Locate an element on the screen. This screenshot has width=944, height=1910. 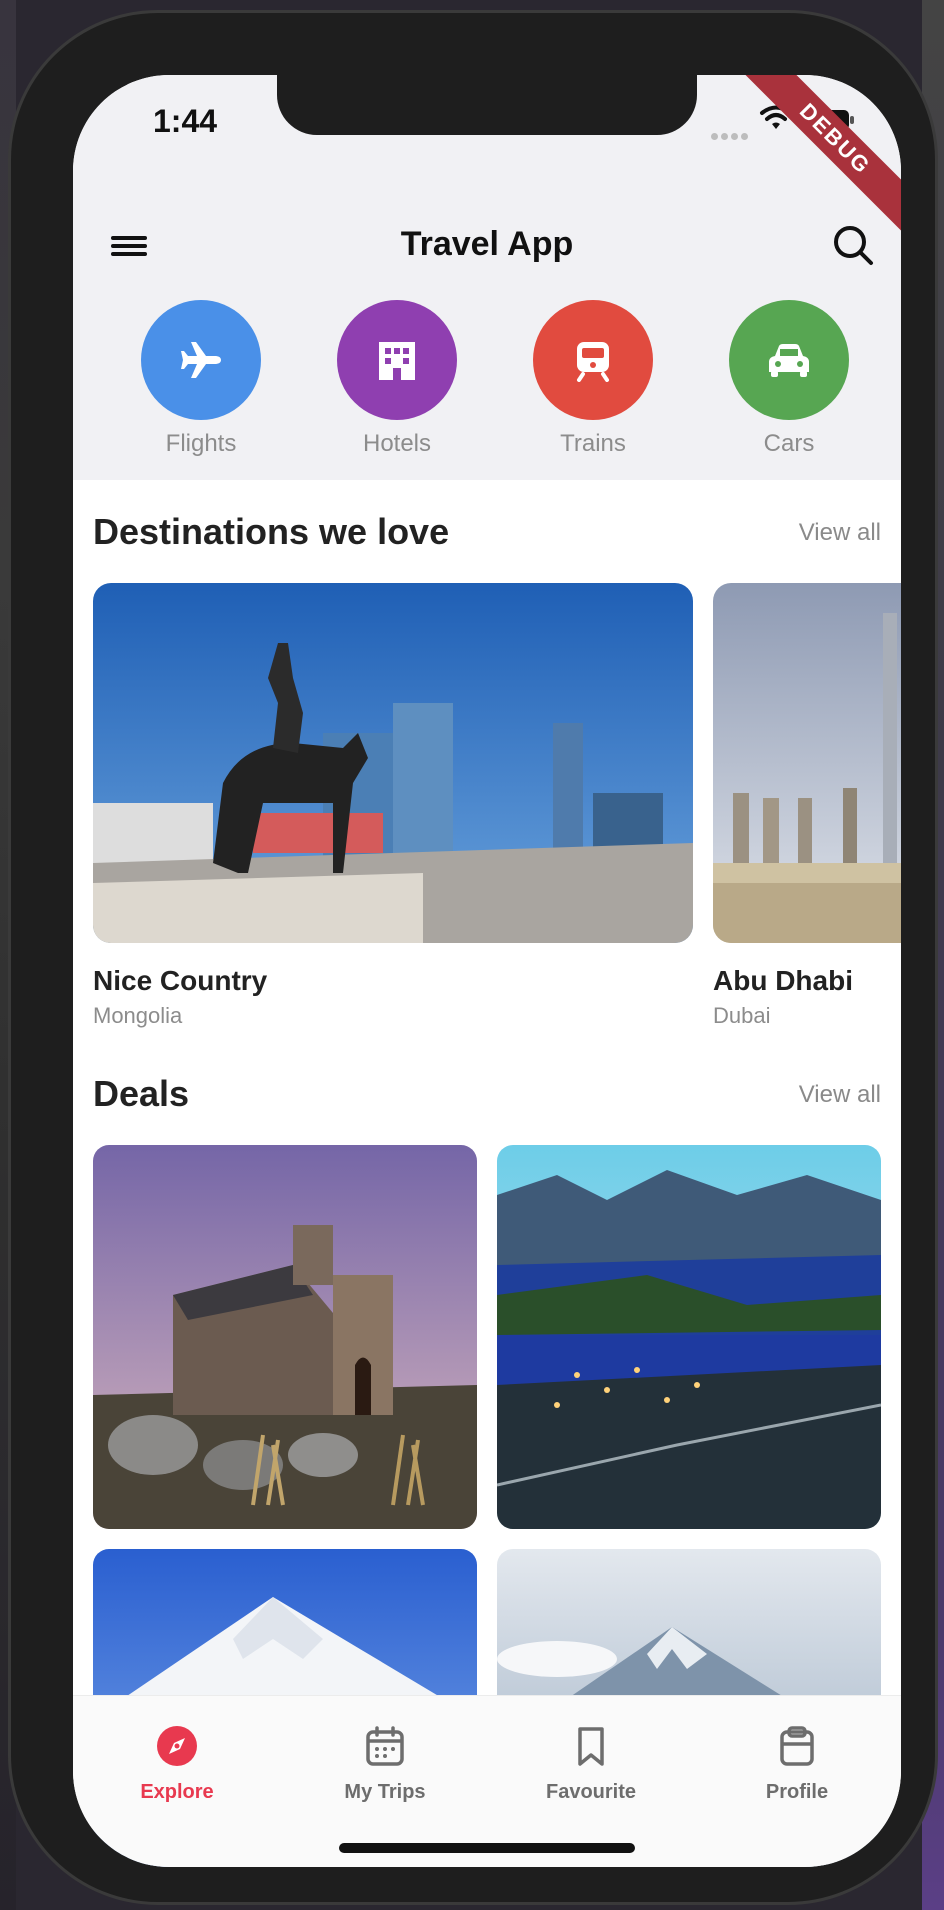
tab-profile: Profile is located at coordinates (797, 1764).